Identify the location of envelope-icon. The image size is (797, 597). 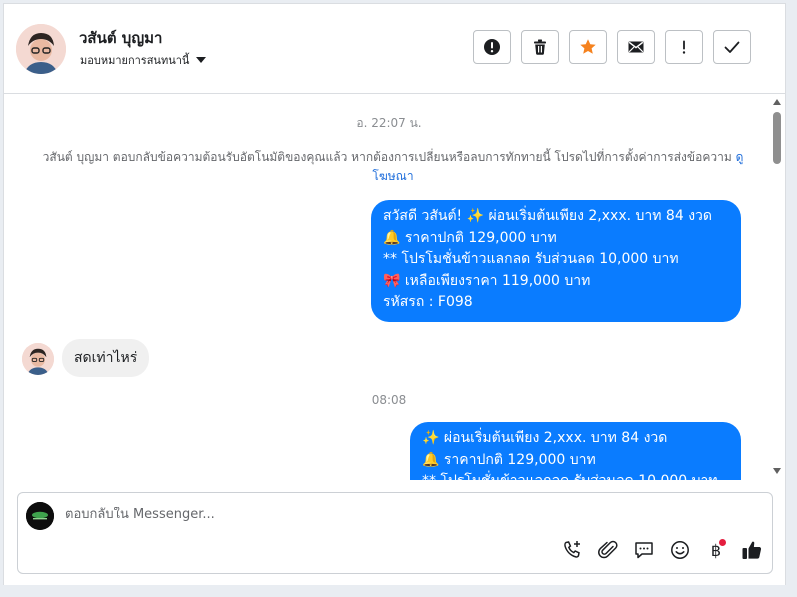
(636, 47).